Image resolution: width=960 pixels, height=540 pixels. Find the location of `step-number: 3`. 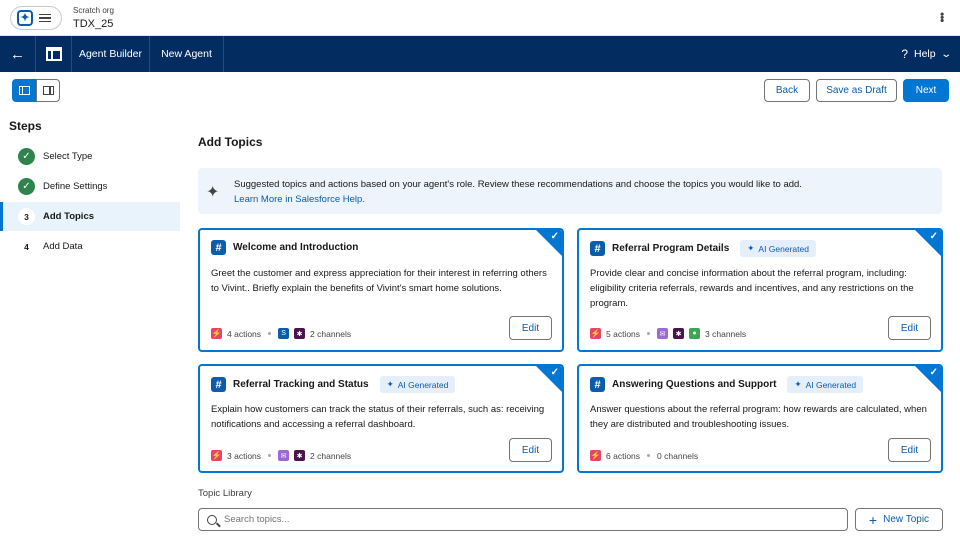

step-number: 3 is located at coordinates (26, 216).